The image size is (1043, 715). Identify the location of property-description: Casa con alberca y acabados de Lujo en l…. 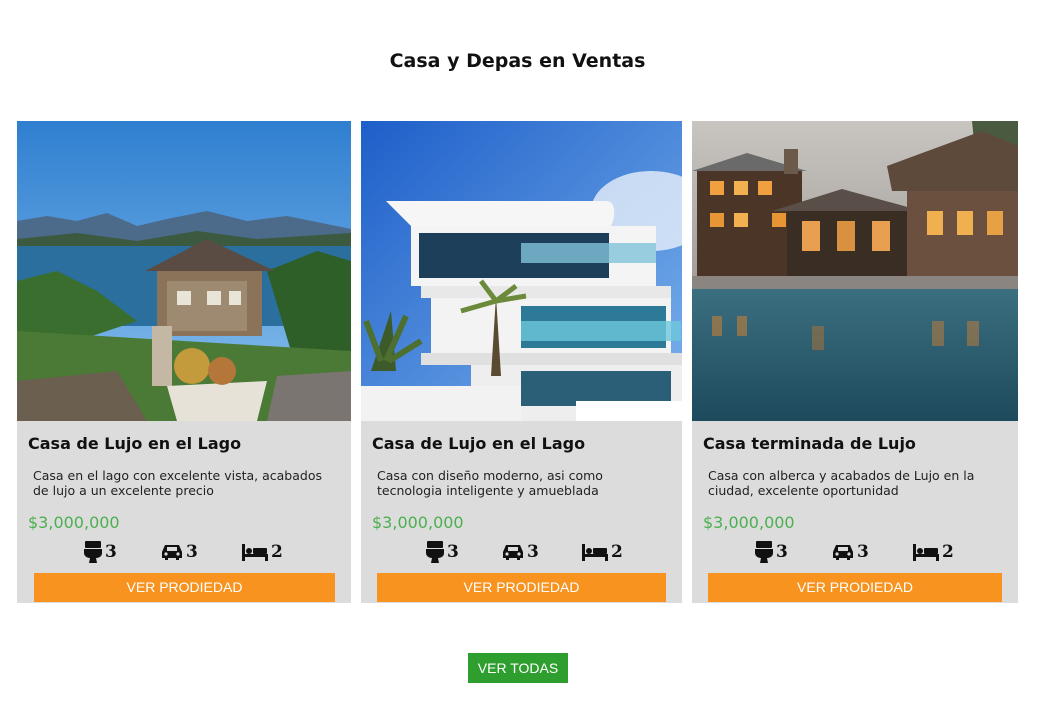
(841, 483).